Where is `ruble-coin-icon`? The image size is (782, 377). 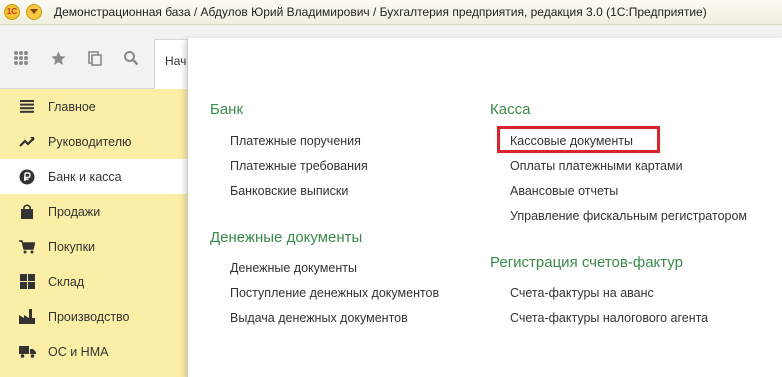
ruble-coin-icon is located at coordinates (27, 177).